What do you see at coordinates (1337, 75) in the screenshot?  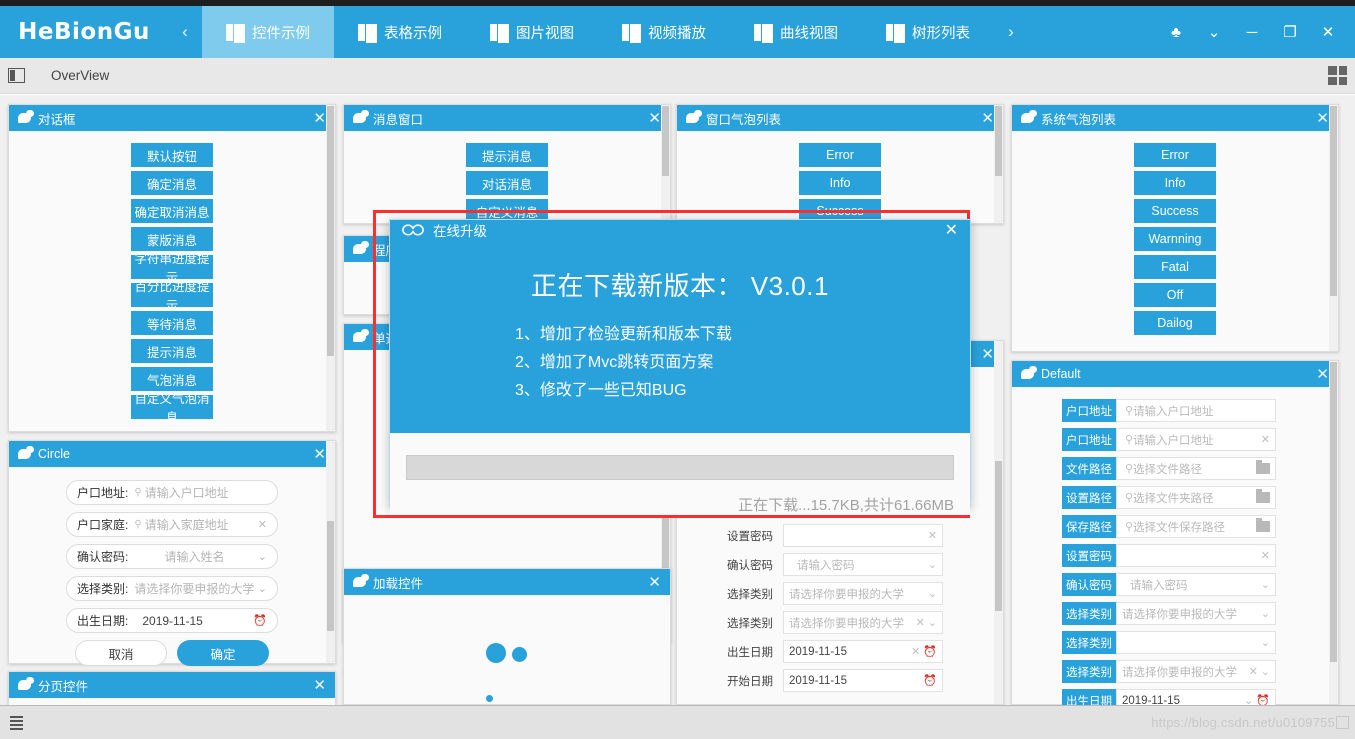 I see `grid-view-icon` at bounding box center [1337, 75].